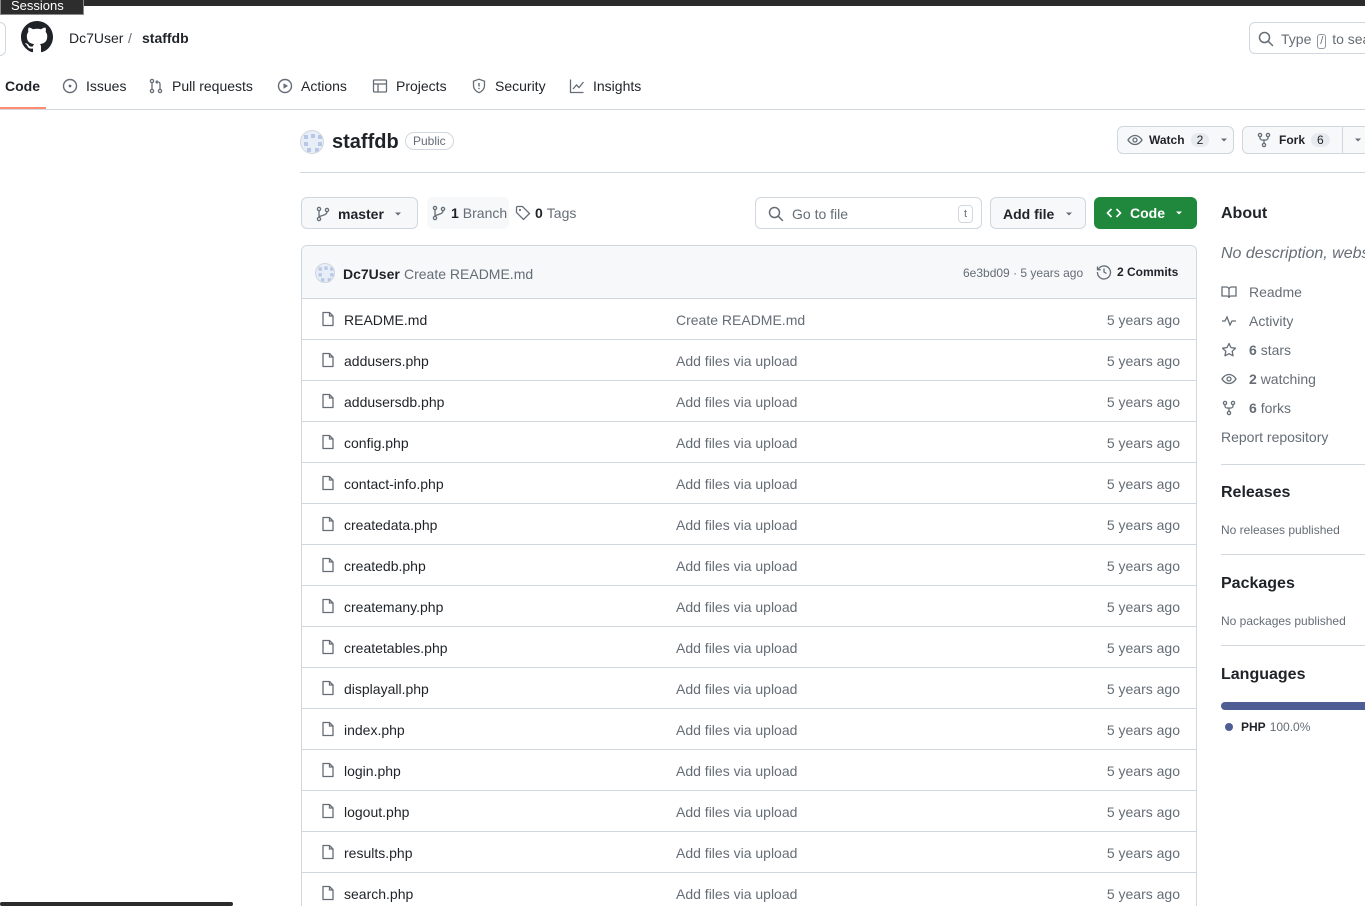  Describe the element at coordinates (396, 648) in the screenshot. I see `file-name: createtables.php` at that location.